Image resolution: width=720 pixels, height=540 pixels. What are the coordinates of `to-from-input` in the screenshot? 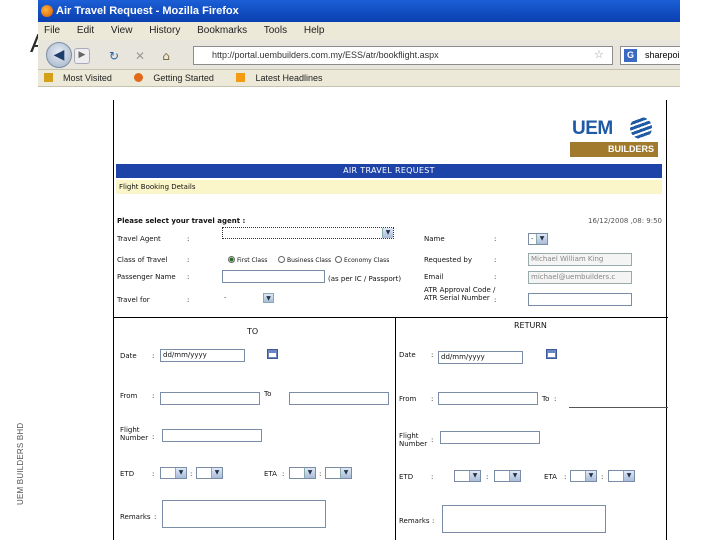 It's located at (210, 398).